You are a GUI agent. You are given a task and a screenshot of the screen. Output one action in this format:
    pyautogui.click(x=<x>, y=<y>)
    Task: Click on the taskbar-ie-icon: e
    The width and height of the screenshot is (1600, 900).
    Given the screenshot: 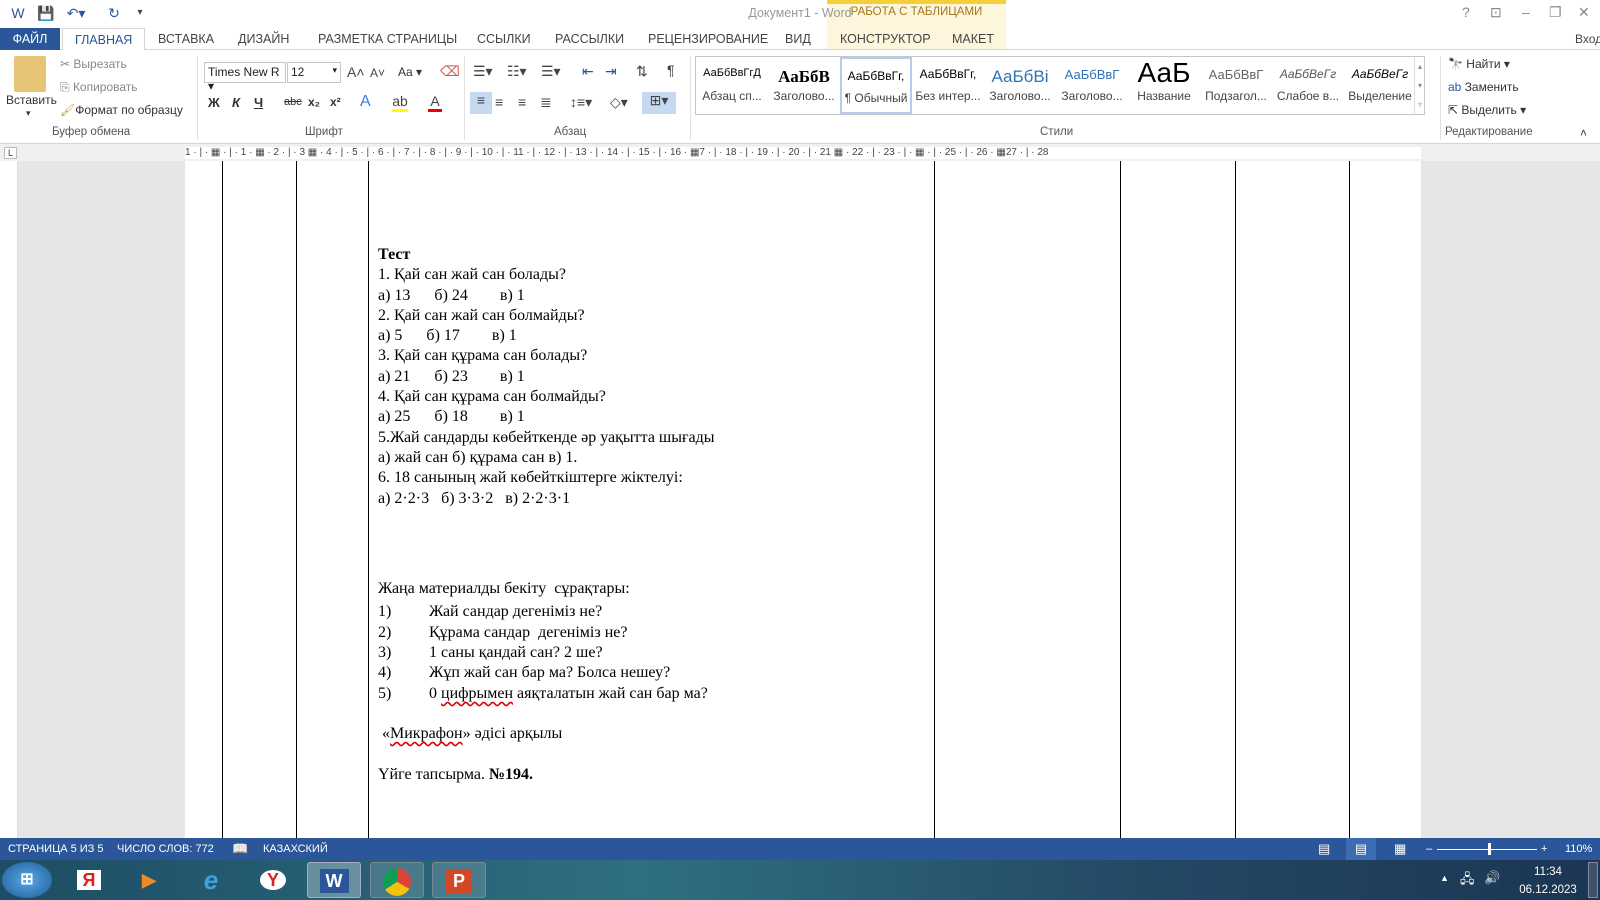 What is the action you would take?
    pyautogui.click(x=211, y=880)
    